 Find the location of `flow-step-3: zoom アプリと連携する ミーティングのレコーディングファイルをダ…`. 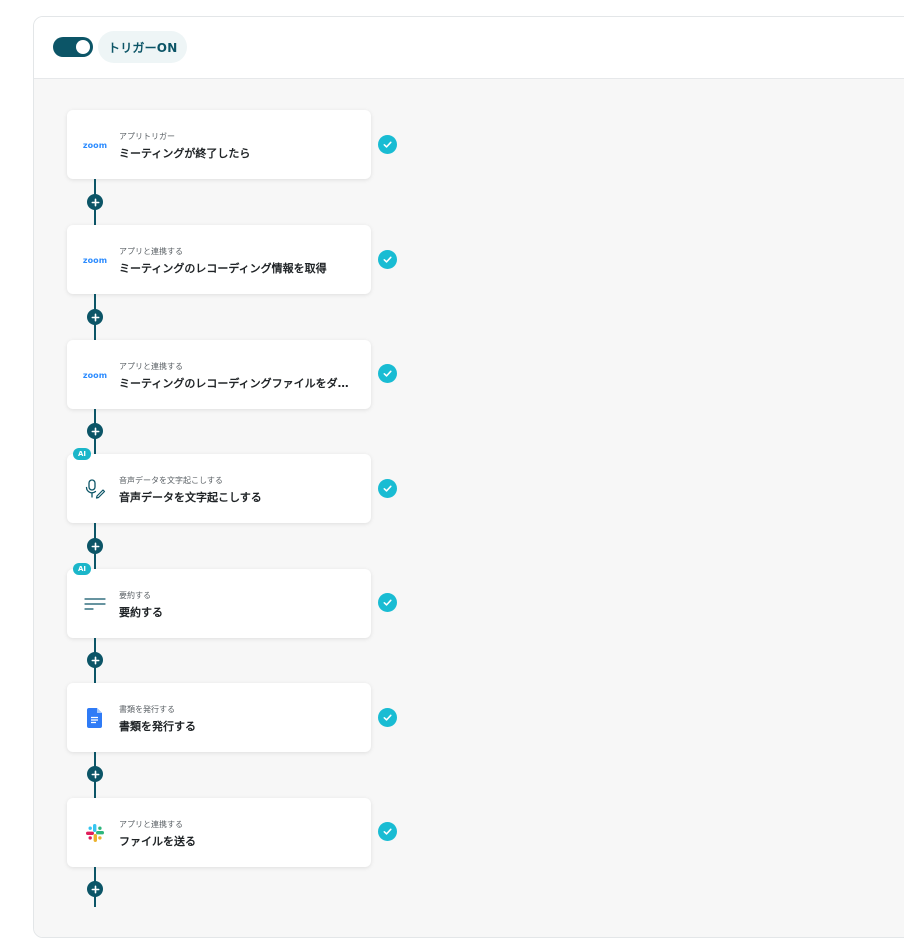

flow-step-3: zoom アプリと連携する ミーティングのレコーディングファイルをダ… is located at coordinates (219, 374).